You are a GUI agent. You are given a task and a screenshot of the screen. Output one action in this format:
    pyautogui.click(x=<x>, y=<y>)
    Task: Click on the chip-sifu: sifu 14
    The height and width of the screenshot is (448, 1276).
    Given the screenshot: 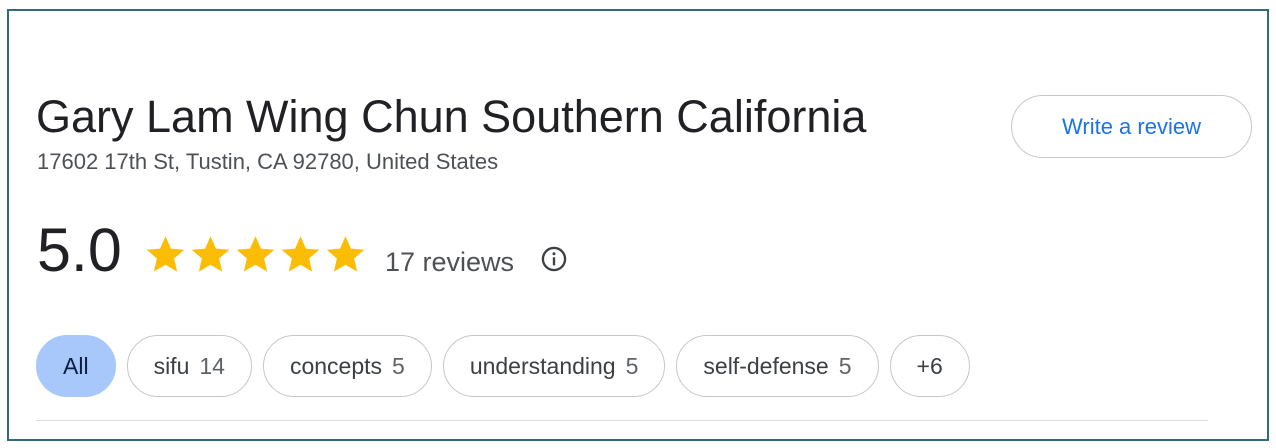 What is the action you would take?
    pyautogui.click(x=189, y=366)
    